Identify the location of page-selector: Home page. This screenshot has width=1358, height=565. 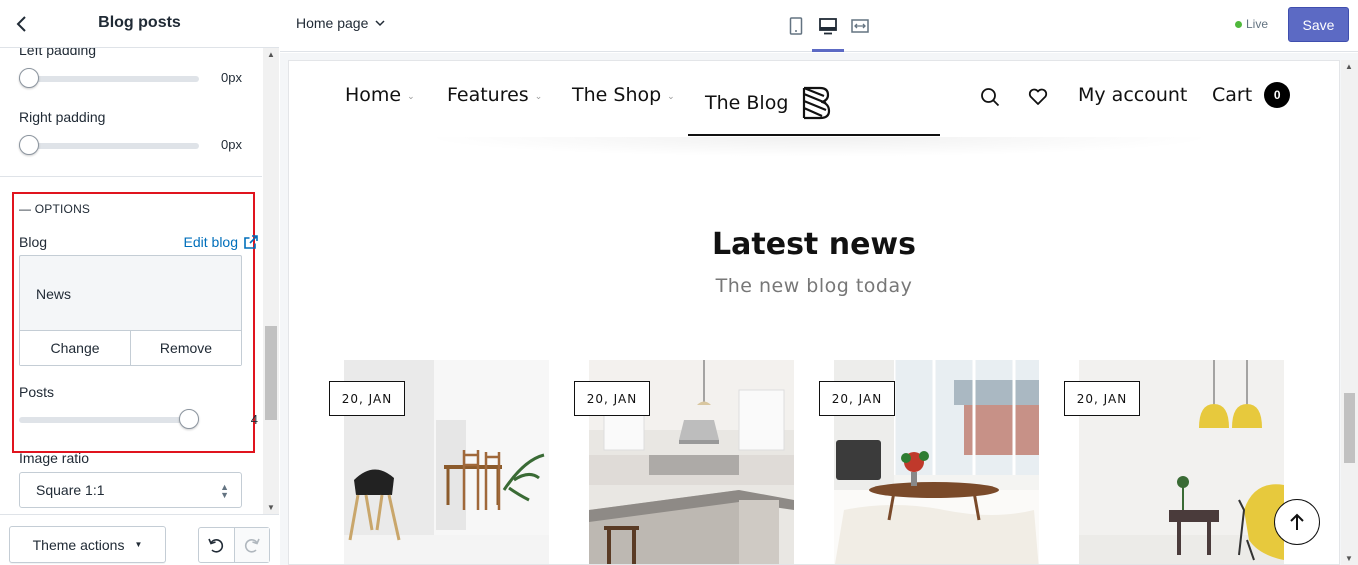
(341, 23).